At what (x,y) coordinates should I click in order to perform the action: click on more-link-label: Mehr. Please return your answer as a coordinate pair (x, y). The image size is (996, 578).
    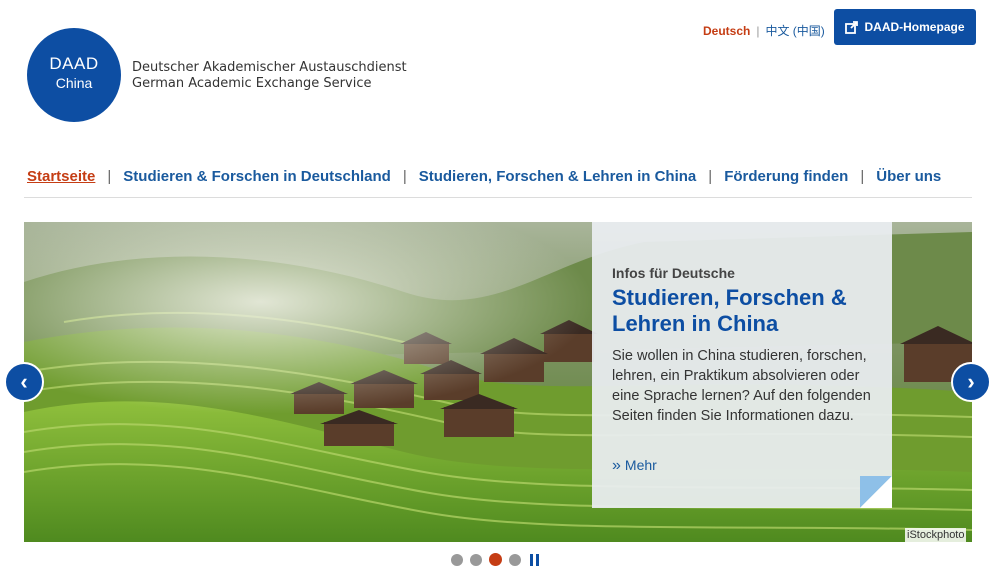
    Looking at the image, I should click on (640, 465).